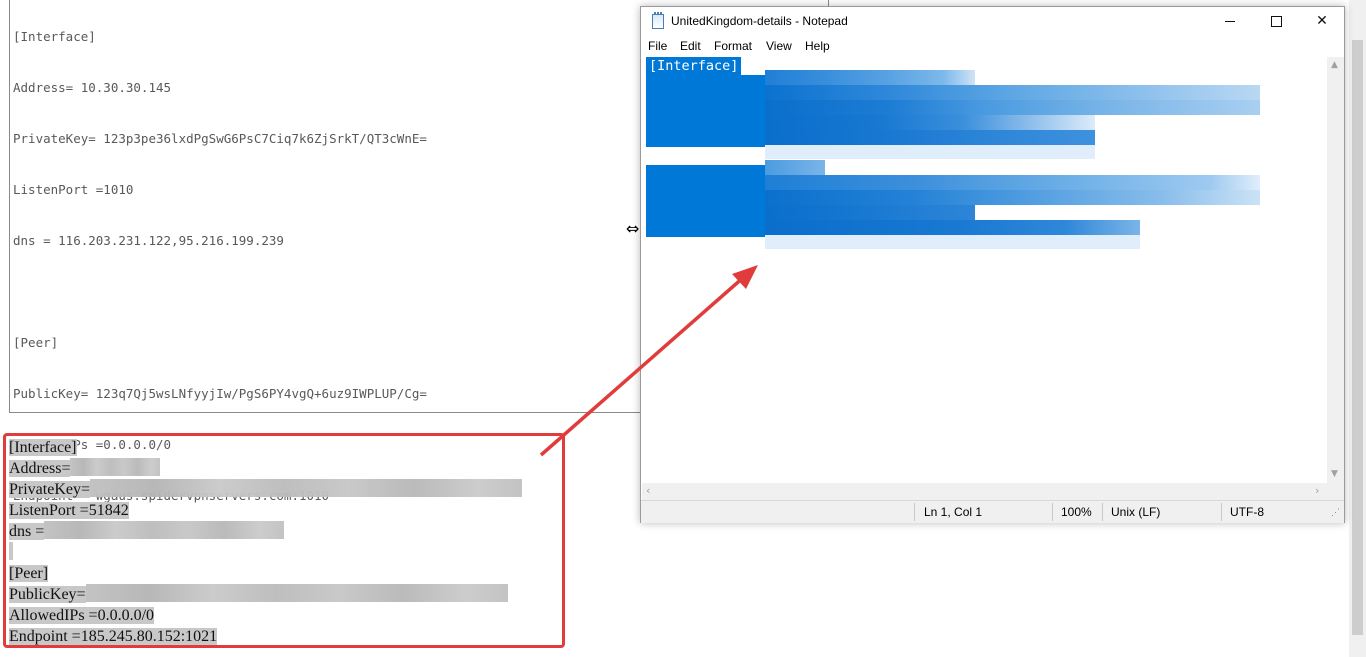 This screenshot has width=1366, height=657. What do you see at coordinates (643, 365) in the screenshot?
I see `arrow-shaft` at bounding box center [643, 365].